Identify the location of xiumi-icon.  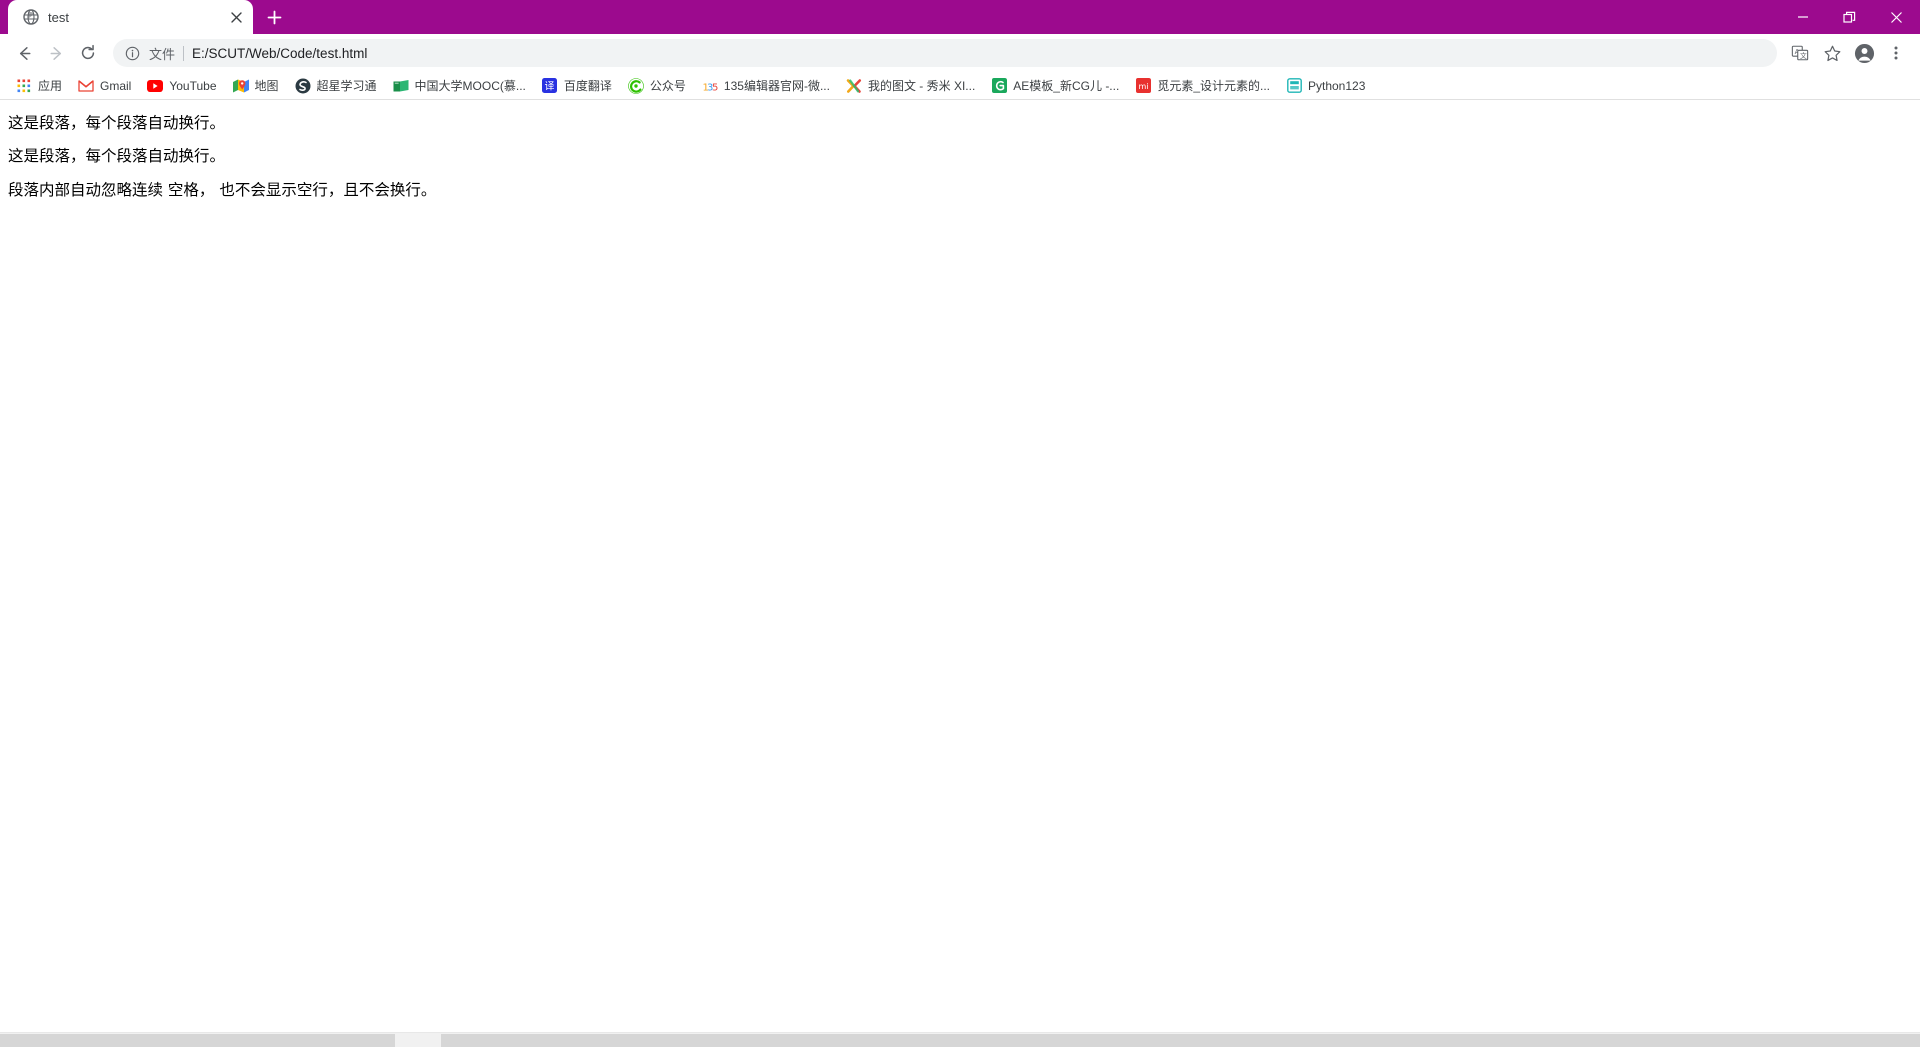
(854, 86).